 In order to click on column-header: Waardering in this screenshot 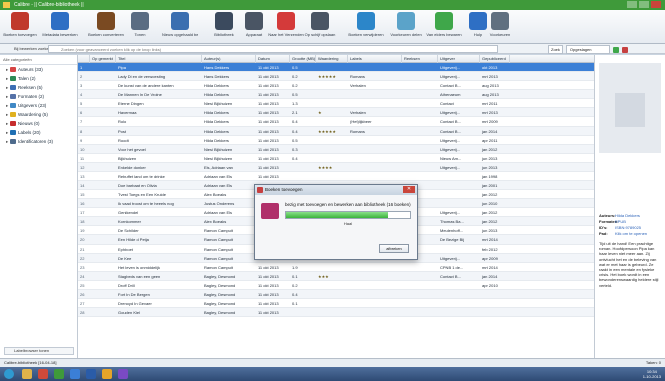, I will do `click(332, 59)`.